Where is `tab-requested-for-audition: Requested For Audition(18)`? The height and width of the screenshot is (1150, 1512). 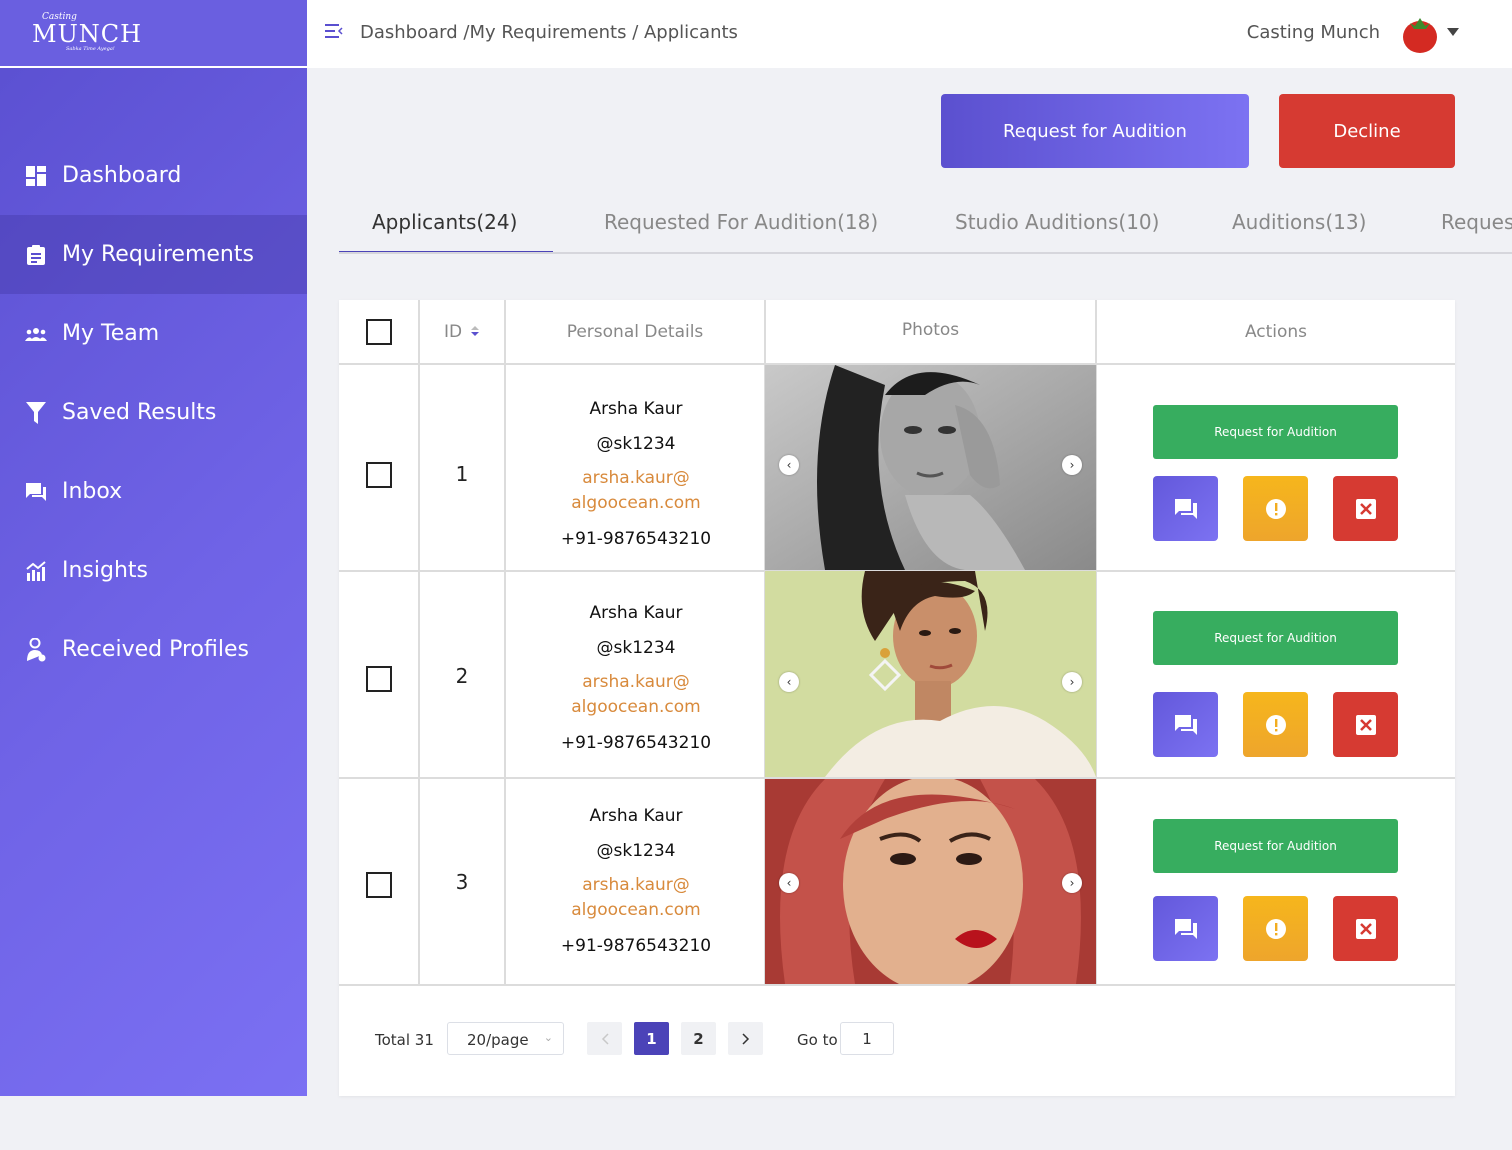
tab-requested-for-audition: Requested For Audition(18) is located at coordinates (741, 222).